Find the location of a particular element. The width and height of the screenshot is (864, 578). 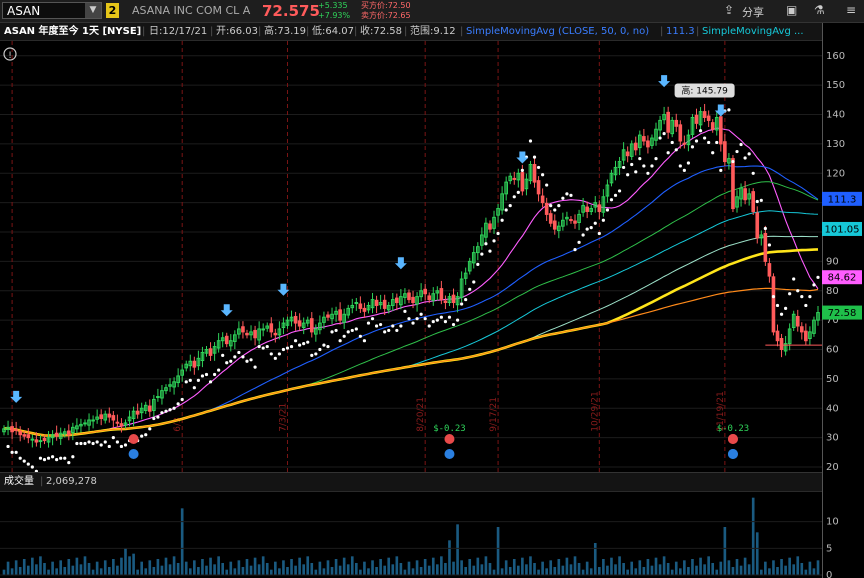

volume-chart is located at coordinates (411, 534).